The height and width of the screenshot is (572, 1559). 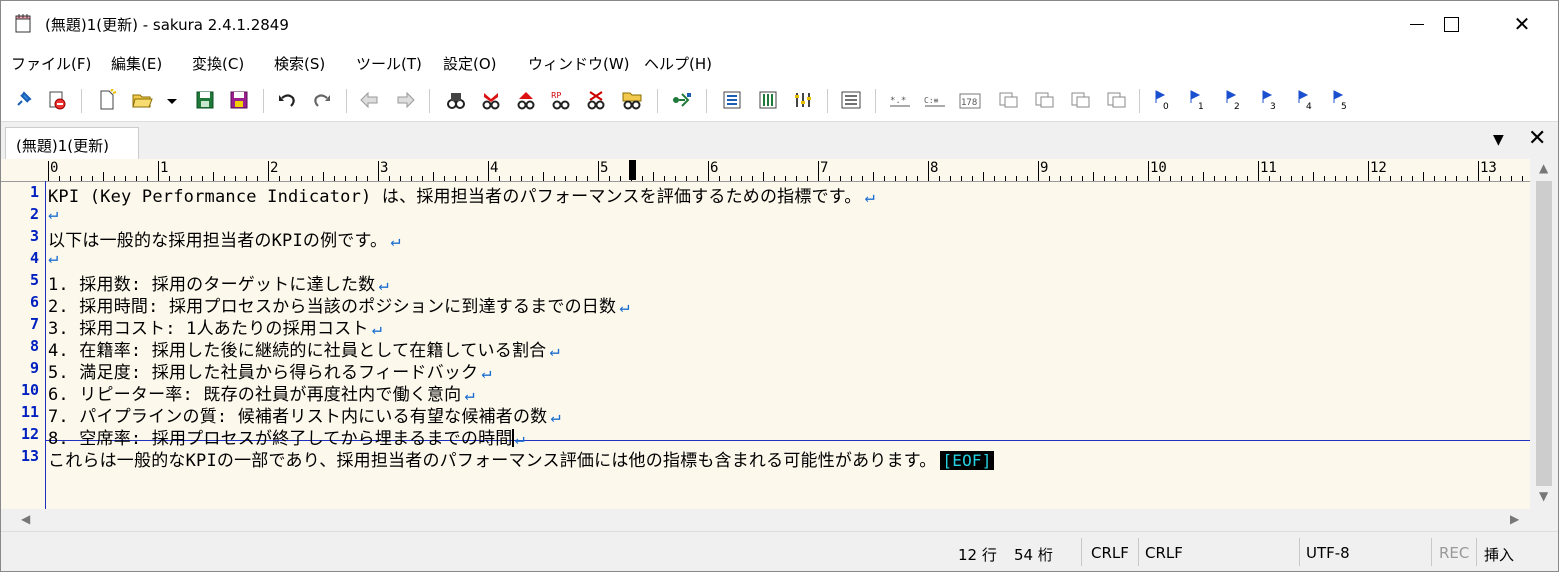 What do you see at coordinates (851, 100) in the screenshot?
I see `compare-icon` at bounding box center [851, 100].